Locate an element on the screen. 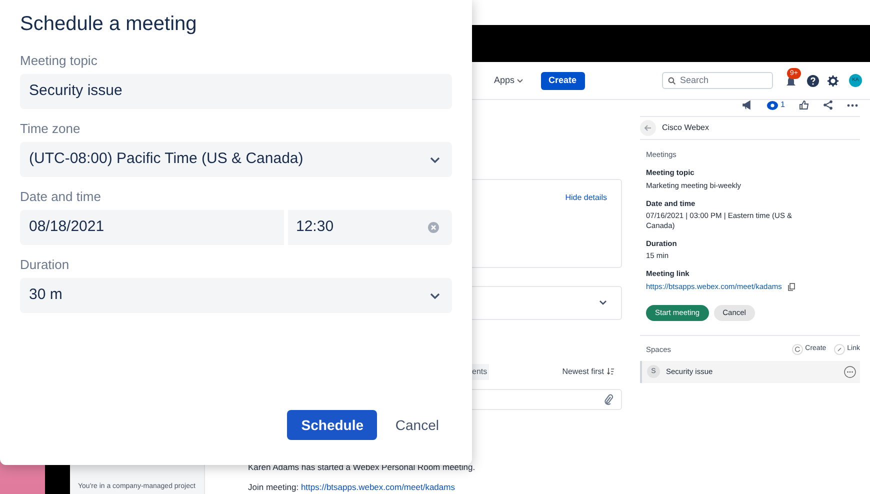 Image resolution: width=870 pixels, height=494 pixels. sort-button: Newest first is located at coordinates (588, 372).